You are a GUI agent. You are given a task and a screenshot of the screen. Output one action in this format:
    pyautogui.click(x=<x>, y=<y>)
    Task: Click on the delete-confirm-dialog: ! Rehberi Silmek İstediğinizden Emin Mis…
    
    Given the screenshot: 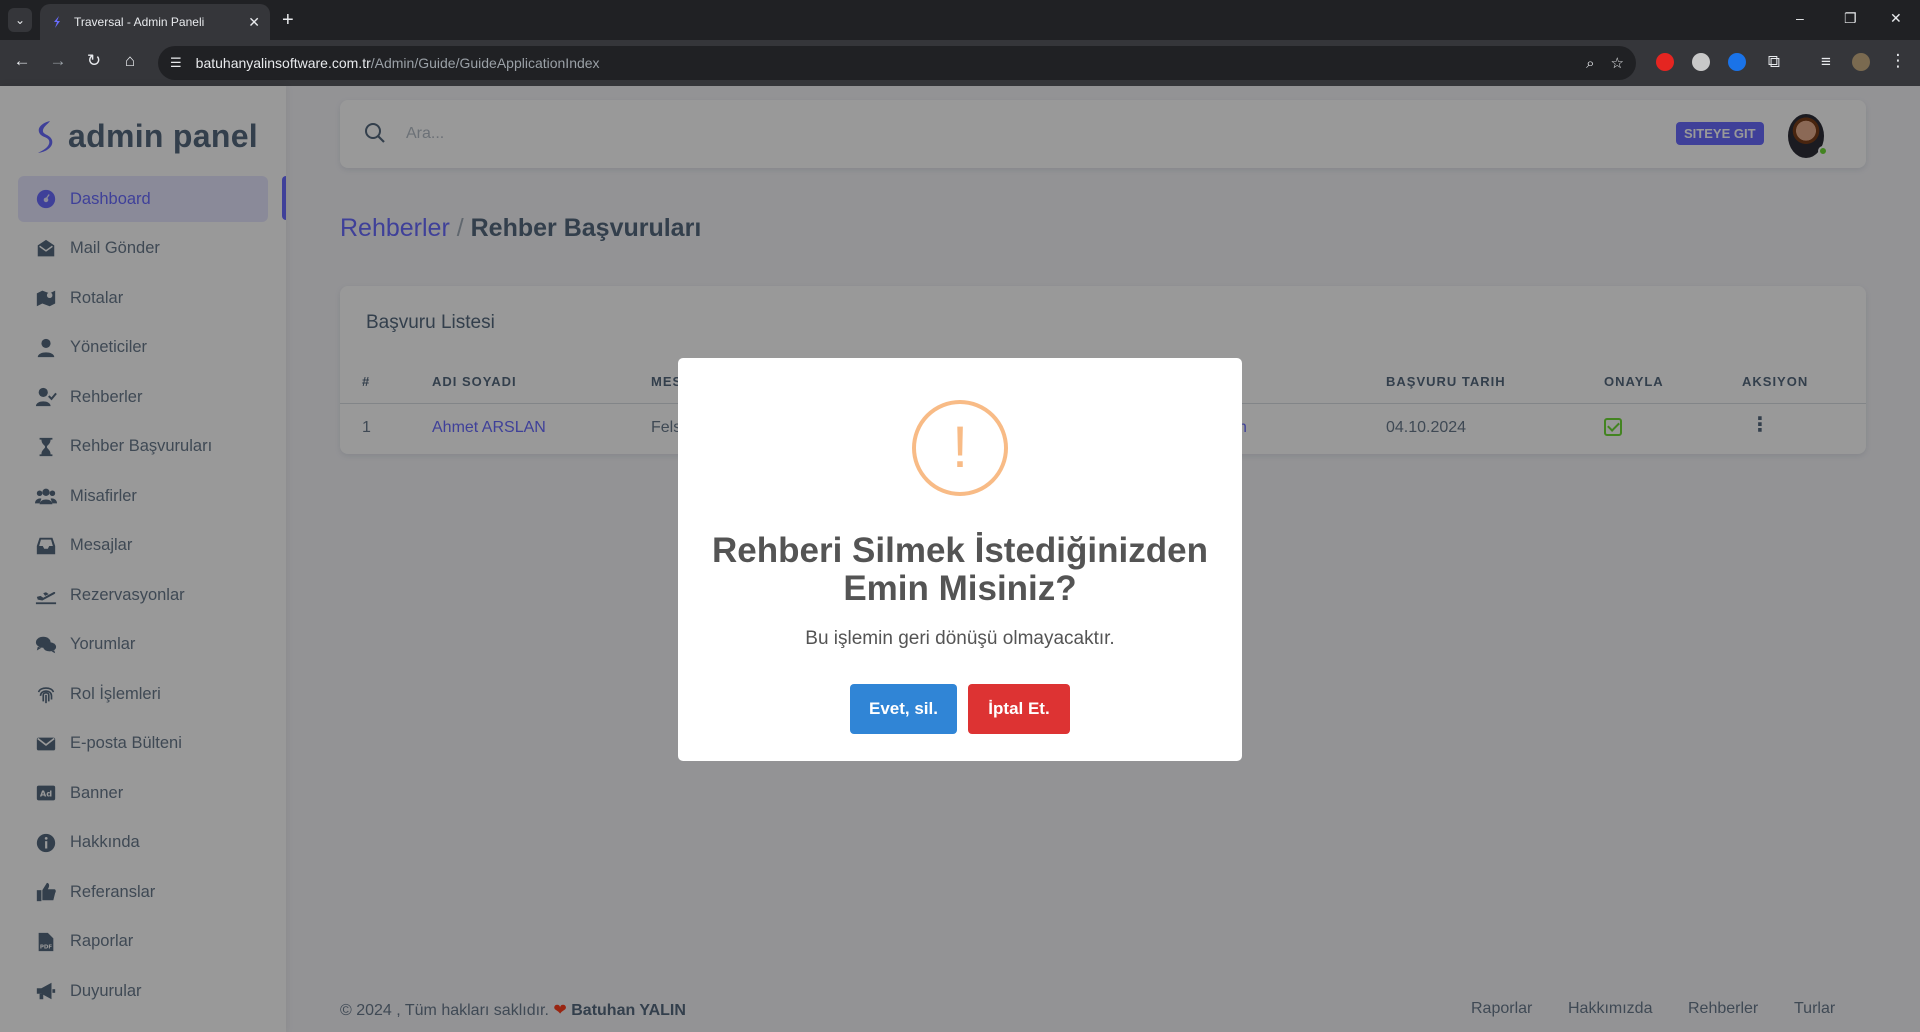 What is the action you would take?
    pyautogui.click(x=960, y=559)
    